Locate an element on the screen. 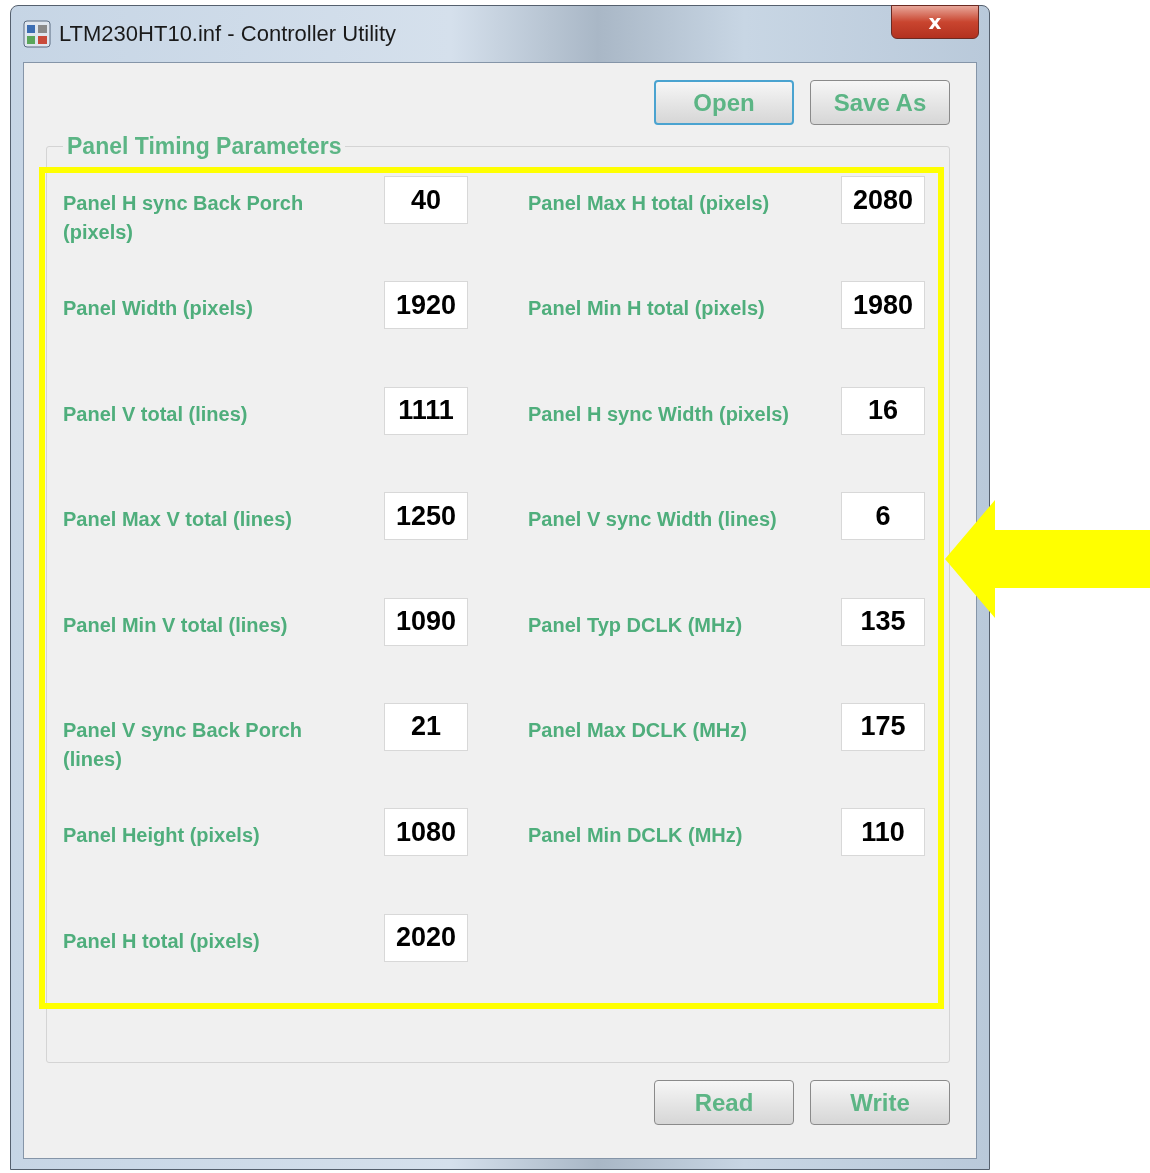 The width and height of the screenshot is (1150, 1173). input-field: 1090 is located at coordinates (426, 621).